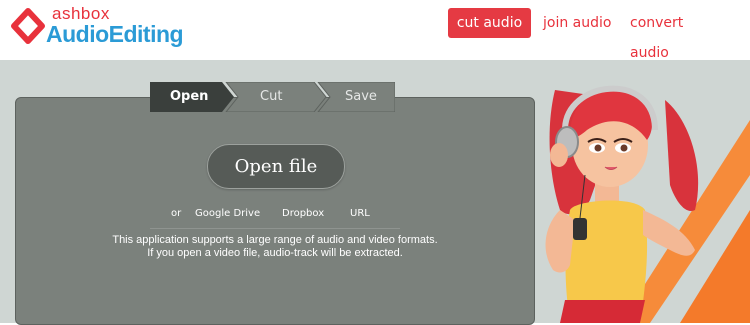  What do you see at coordinates (360, 214) in the screenshot?
I see `url-link: URL` at bounding box center [360, 214].